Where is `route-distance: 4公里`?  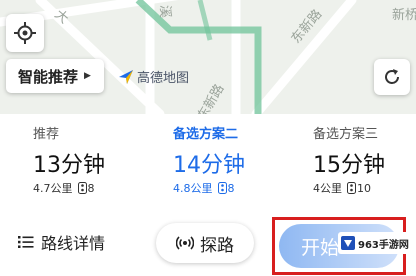 route-distance: 4公里 is located at coordinates (327, 188).